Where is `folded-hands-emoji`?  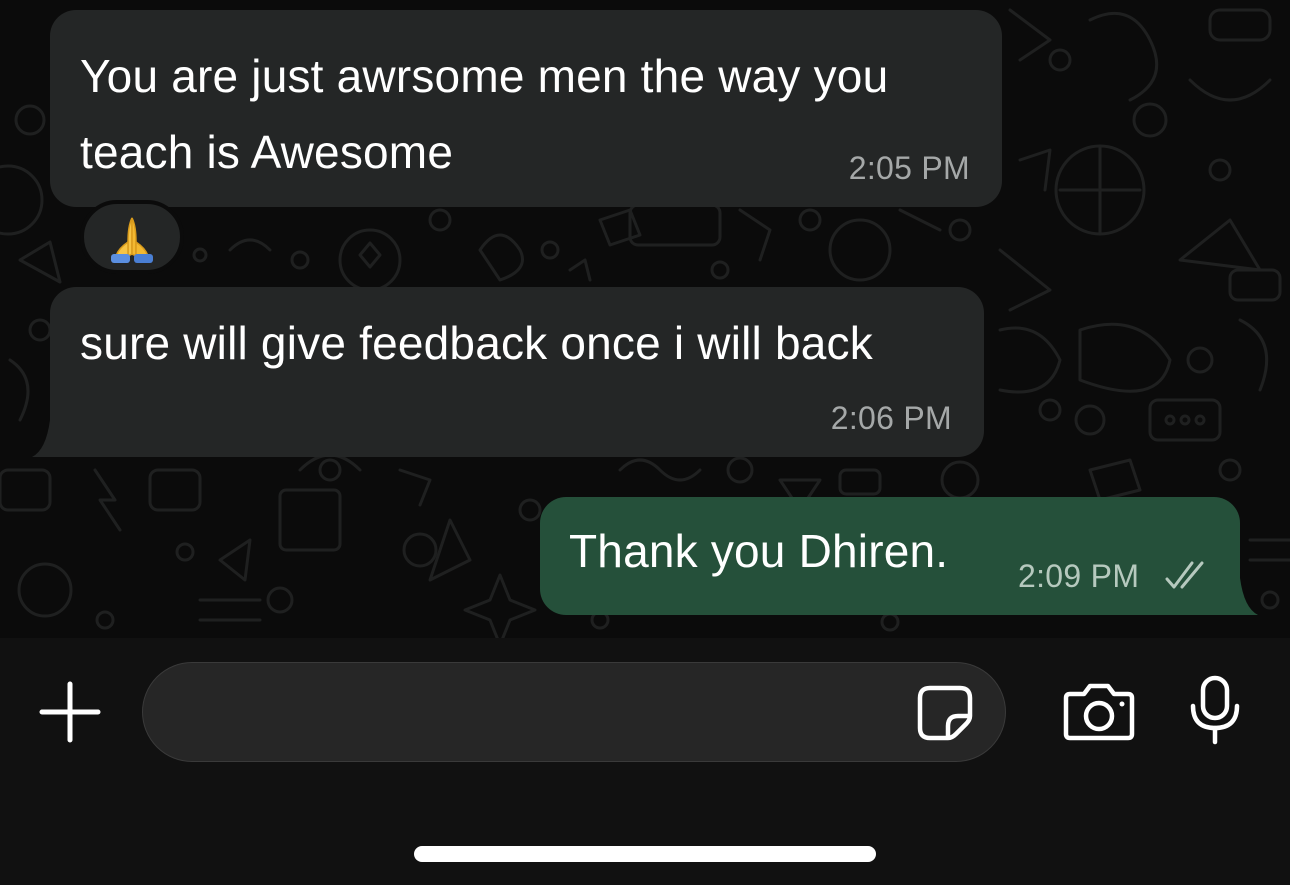
folded-hands-emoji is located at coordinates (132, 240).